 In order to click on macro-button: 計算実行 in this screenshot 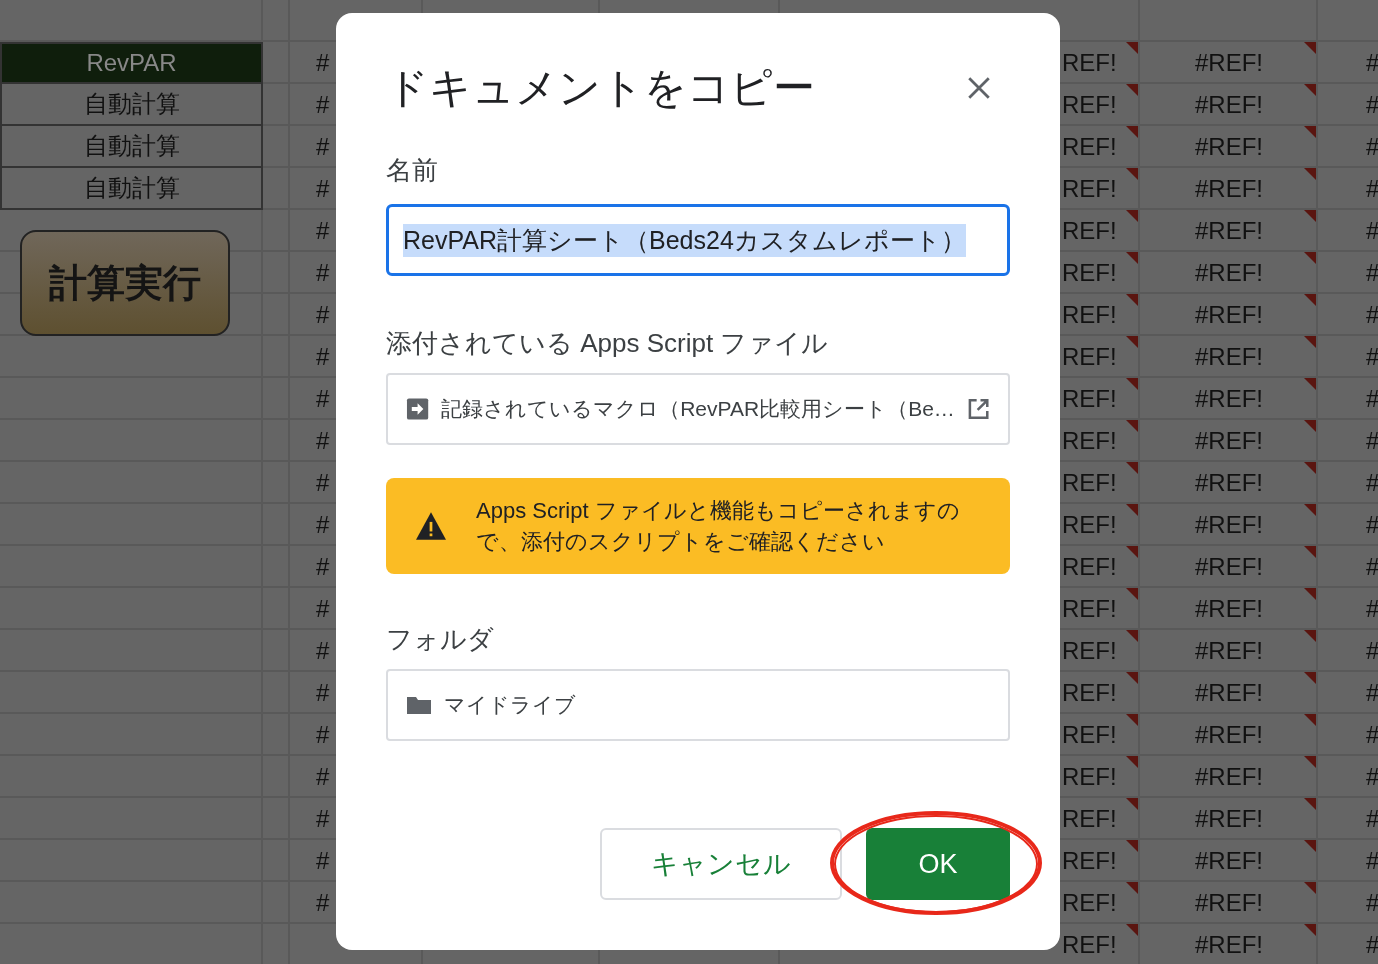, I will do `click(125, 283)`.